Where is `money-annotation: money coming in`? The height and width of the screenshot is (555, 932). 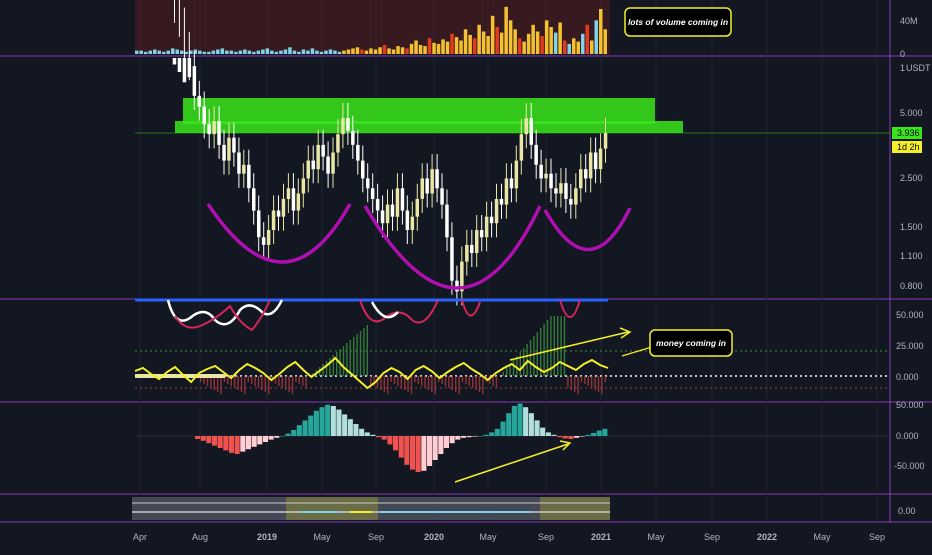
money-annotation: money coming in is located at coordinates (691, 343).